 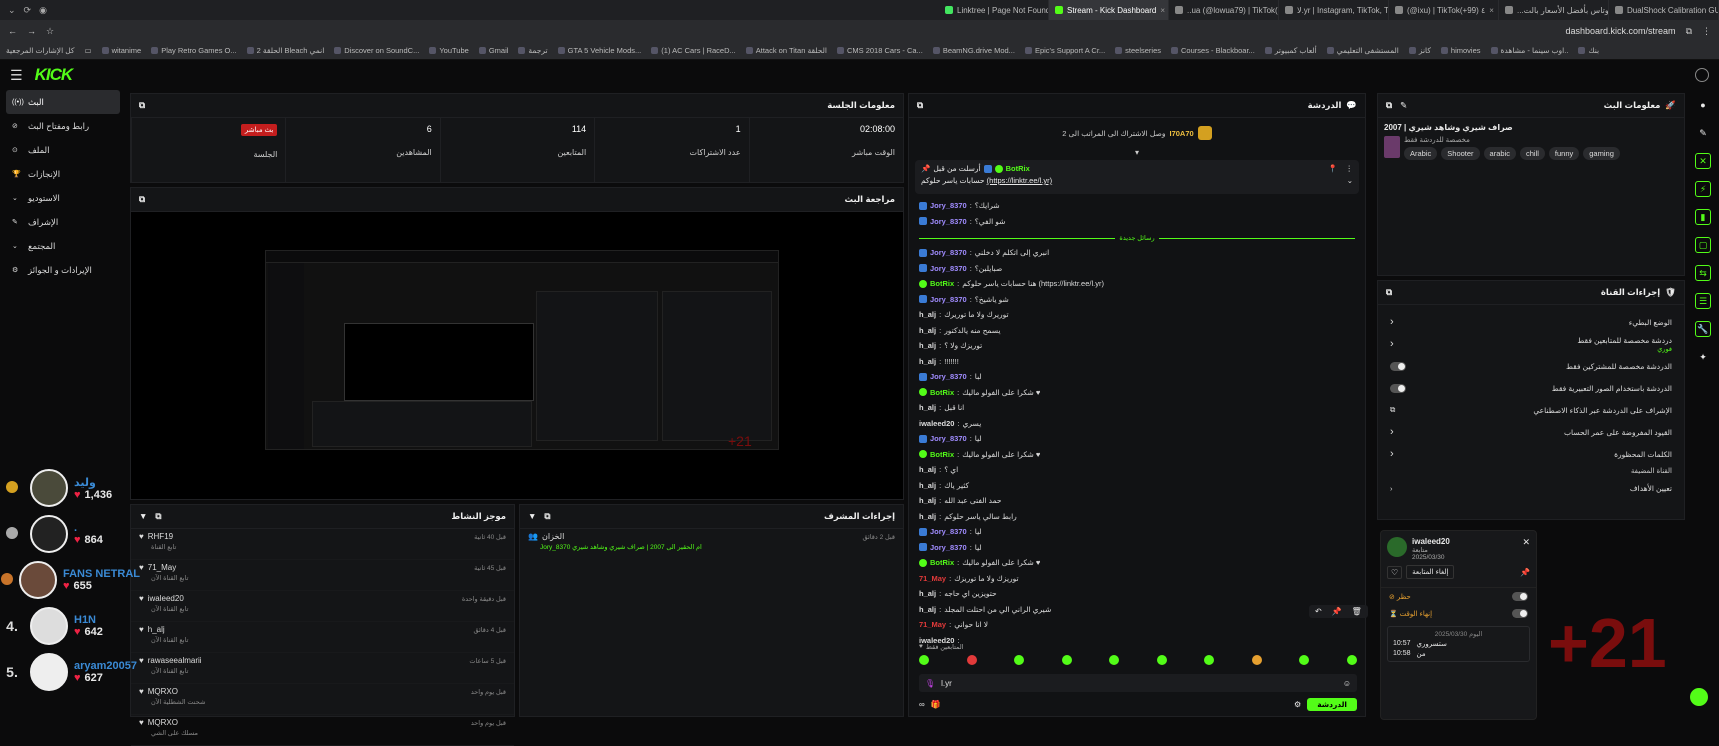 I want to click on edit-icon: ✎, so click(x=1403, y=105).